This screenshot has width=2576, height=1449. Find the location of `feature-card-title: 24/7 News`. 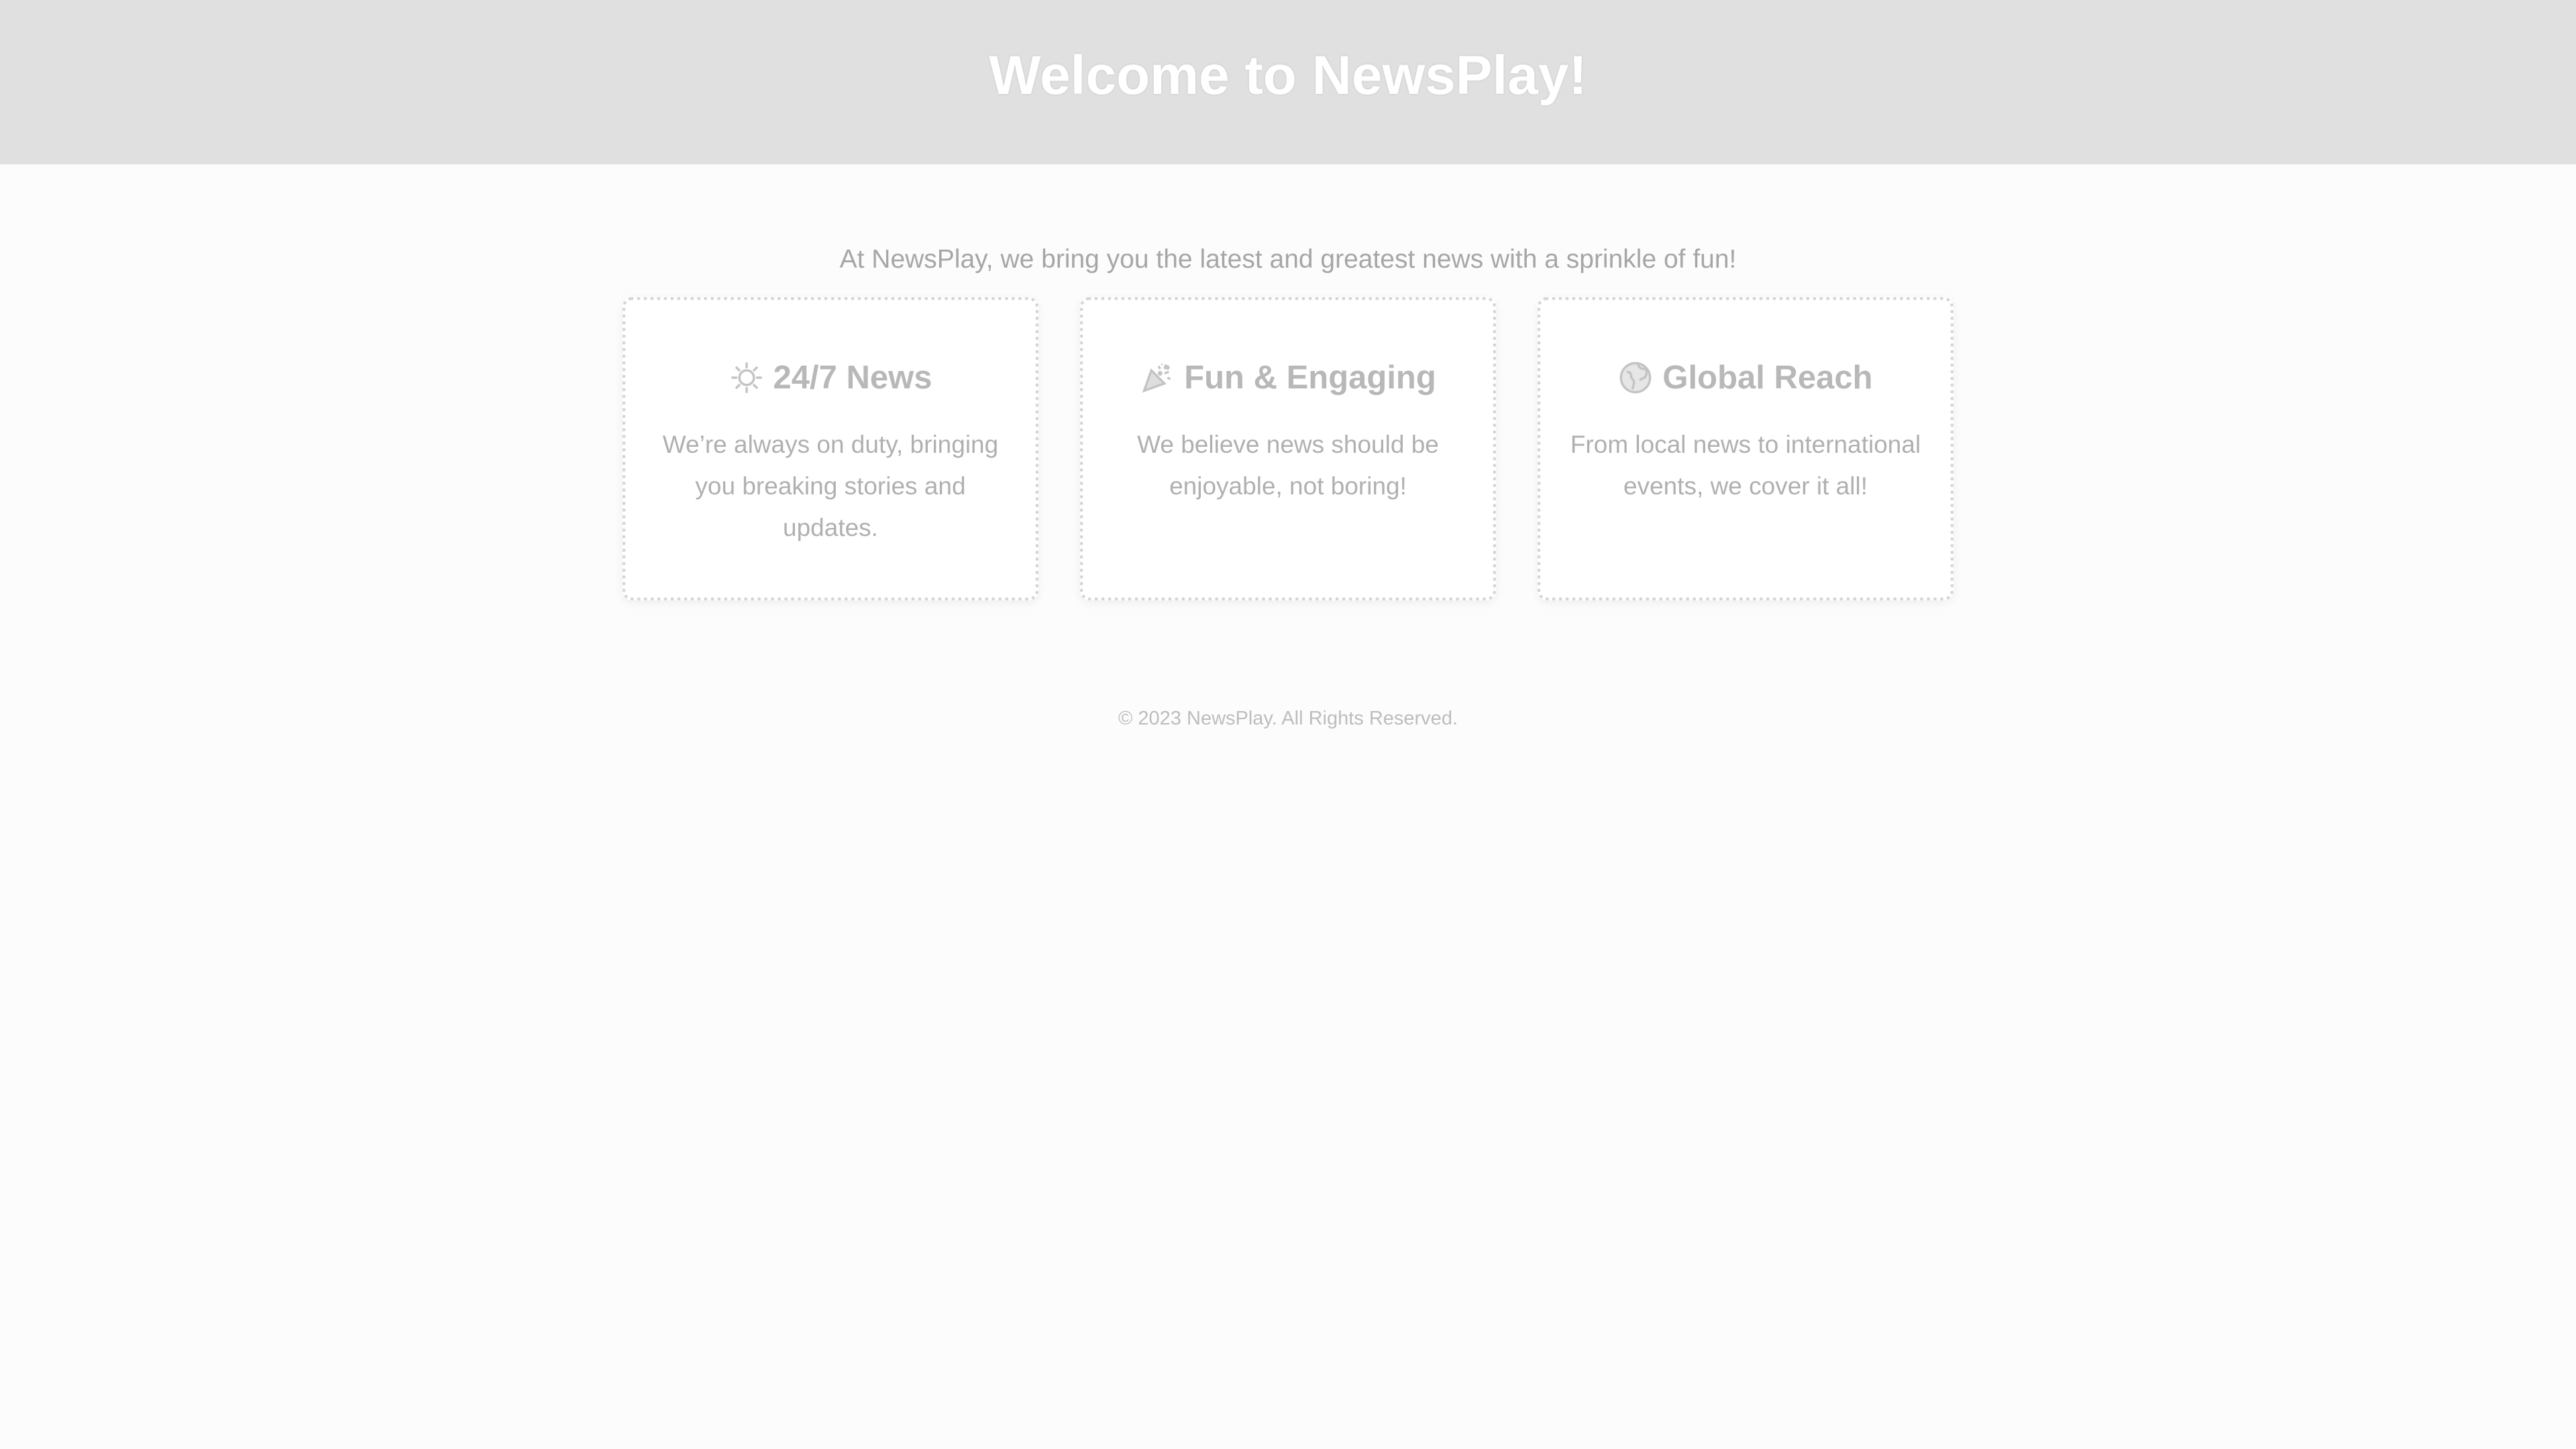

feature-card-title: 24/7 News is located at coordinates (830, 377).